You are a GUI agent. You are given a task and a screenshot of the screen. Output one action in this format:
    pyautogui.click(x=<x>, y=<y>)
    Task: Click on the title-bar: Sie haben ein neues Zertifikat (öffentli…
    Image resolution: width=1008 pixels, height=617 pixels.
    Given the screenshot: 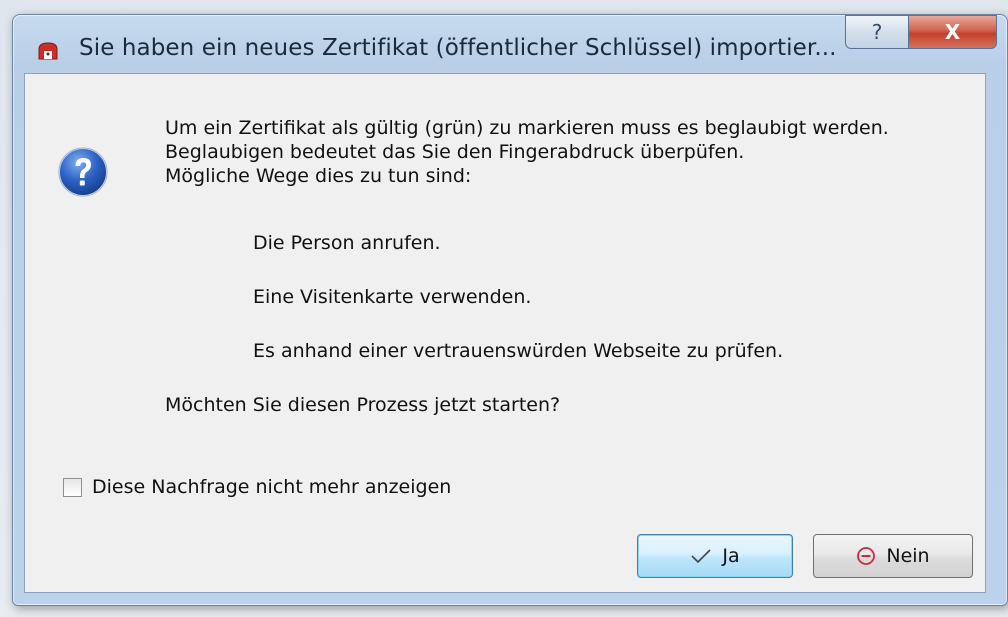 What is the action you would take?
    pyautogui.click(x=510, y=43)
    